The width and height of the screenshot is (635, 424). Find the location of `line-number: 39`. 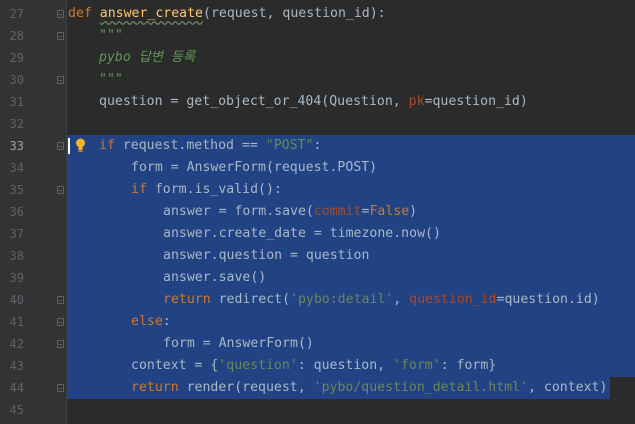

line-number: 39 is located at coordinates (12, 278).